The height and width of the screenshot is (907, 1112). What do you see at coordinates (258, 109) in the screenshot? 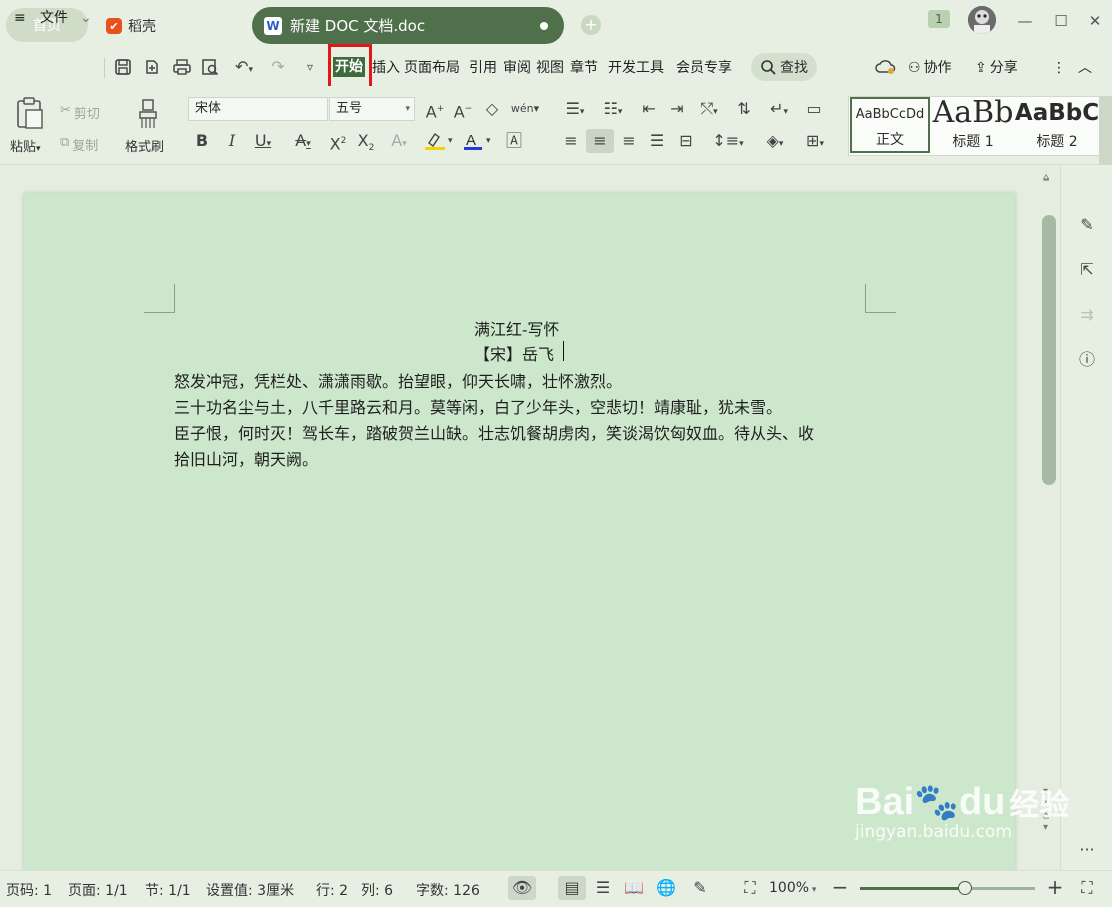
I see `font-family-select: 宋体` at bounding box center [258, 109].